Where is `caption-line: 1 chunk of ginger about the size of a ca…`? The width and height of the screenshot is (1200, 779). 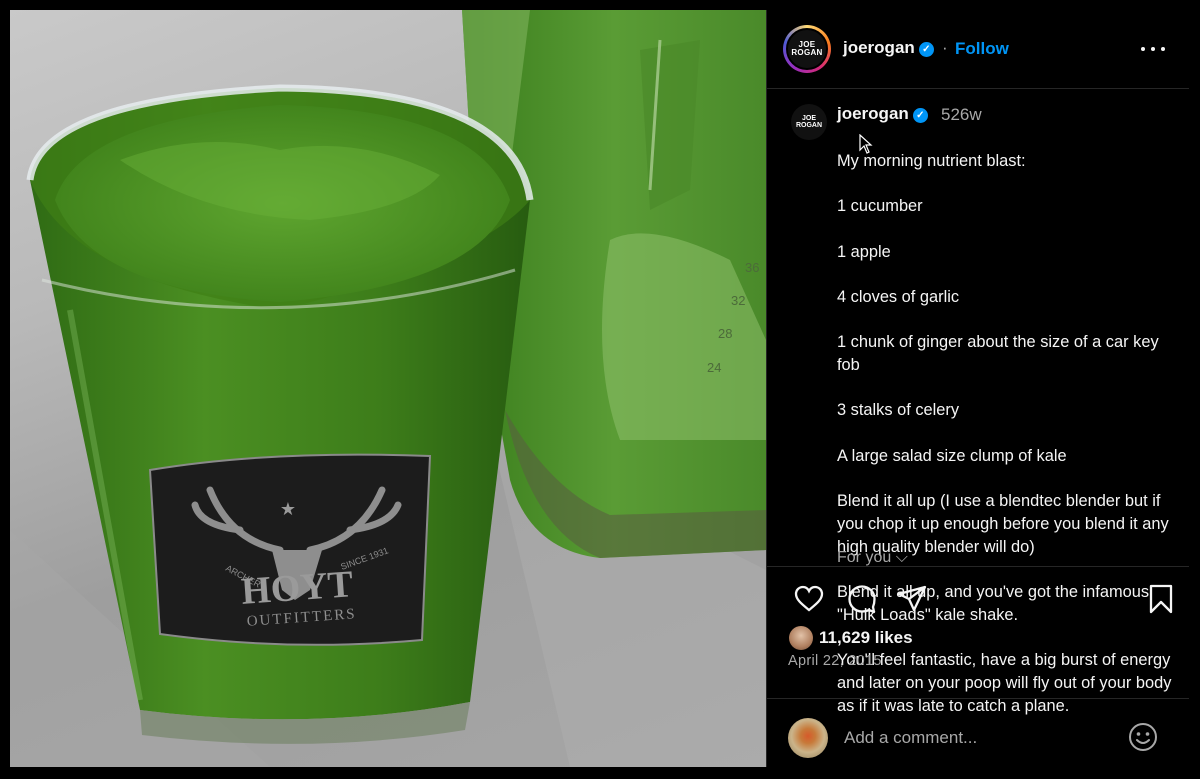
caption-line: 1 chunk of ginger about the size of a ca… is located at coordinates (998, 354).